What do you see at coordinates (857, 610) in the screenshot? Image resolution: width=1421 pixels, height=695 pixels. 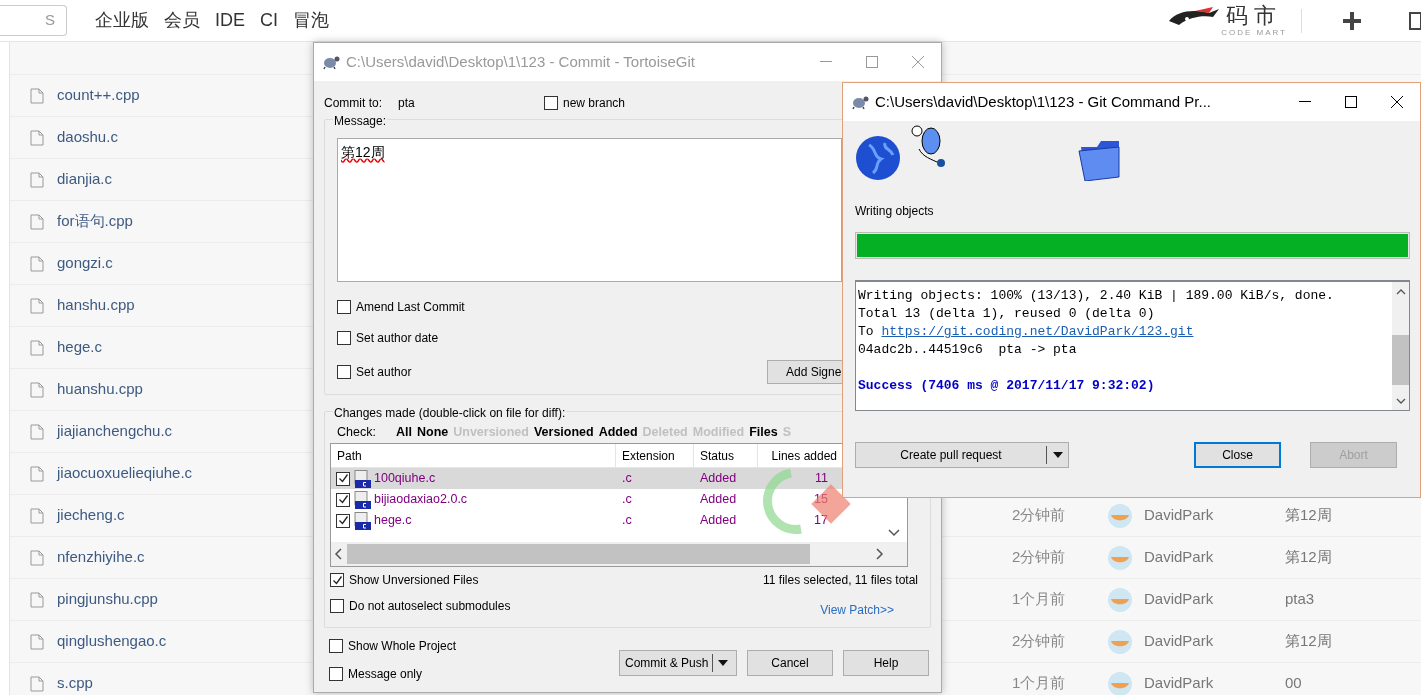 I see `view-patch-link: View Patch>>` at bounding box center [857, 610].